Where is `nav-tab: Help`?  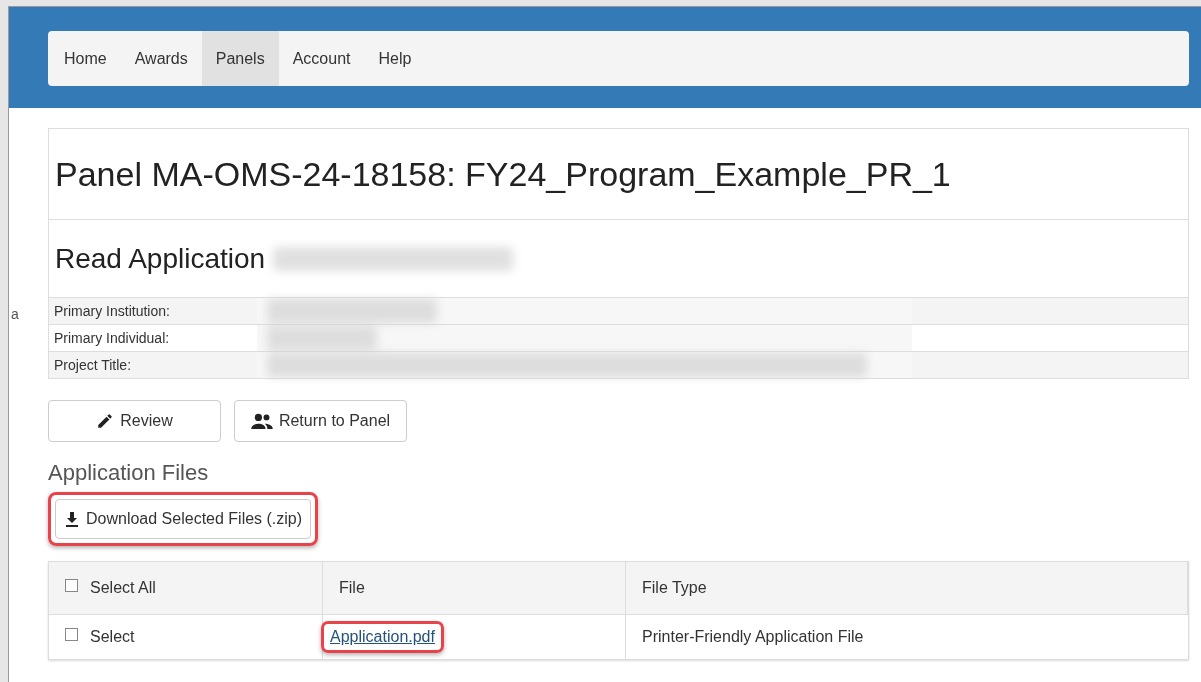
nav-tab: Help is located at coordinates (395, 58).